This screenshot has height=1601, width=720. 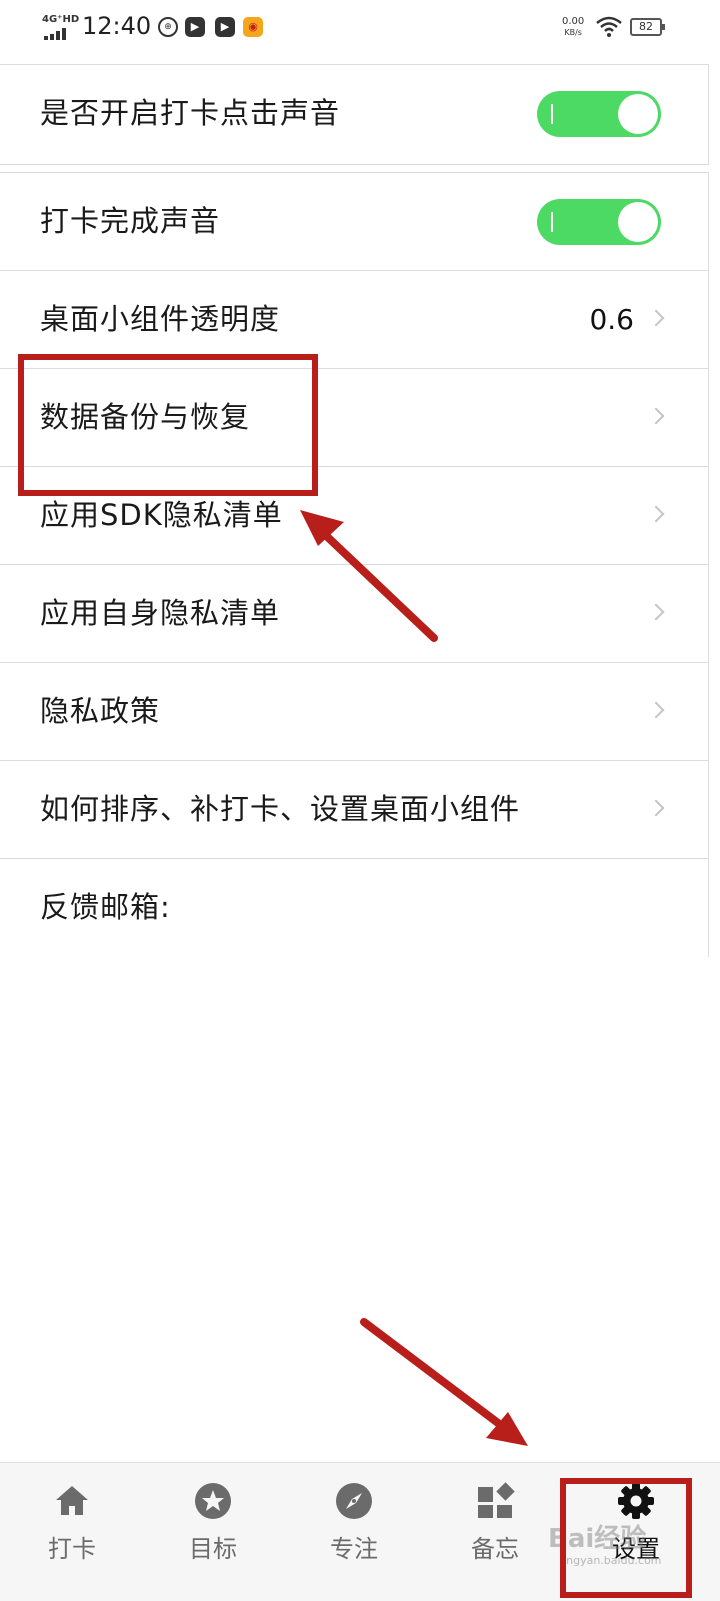 I want to click on arrow-to-settings, so click(x=437, y=1377).